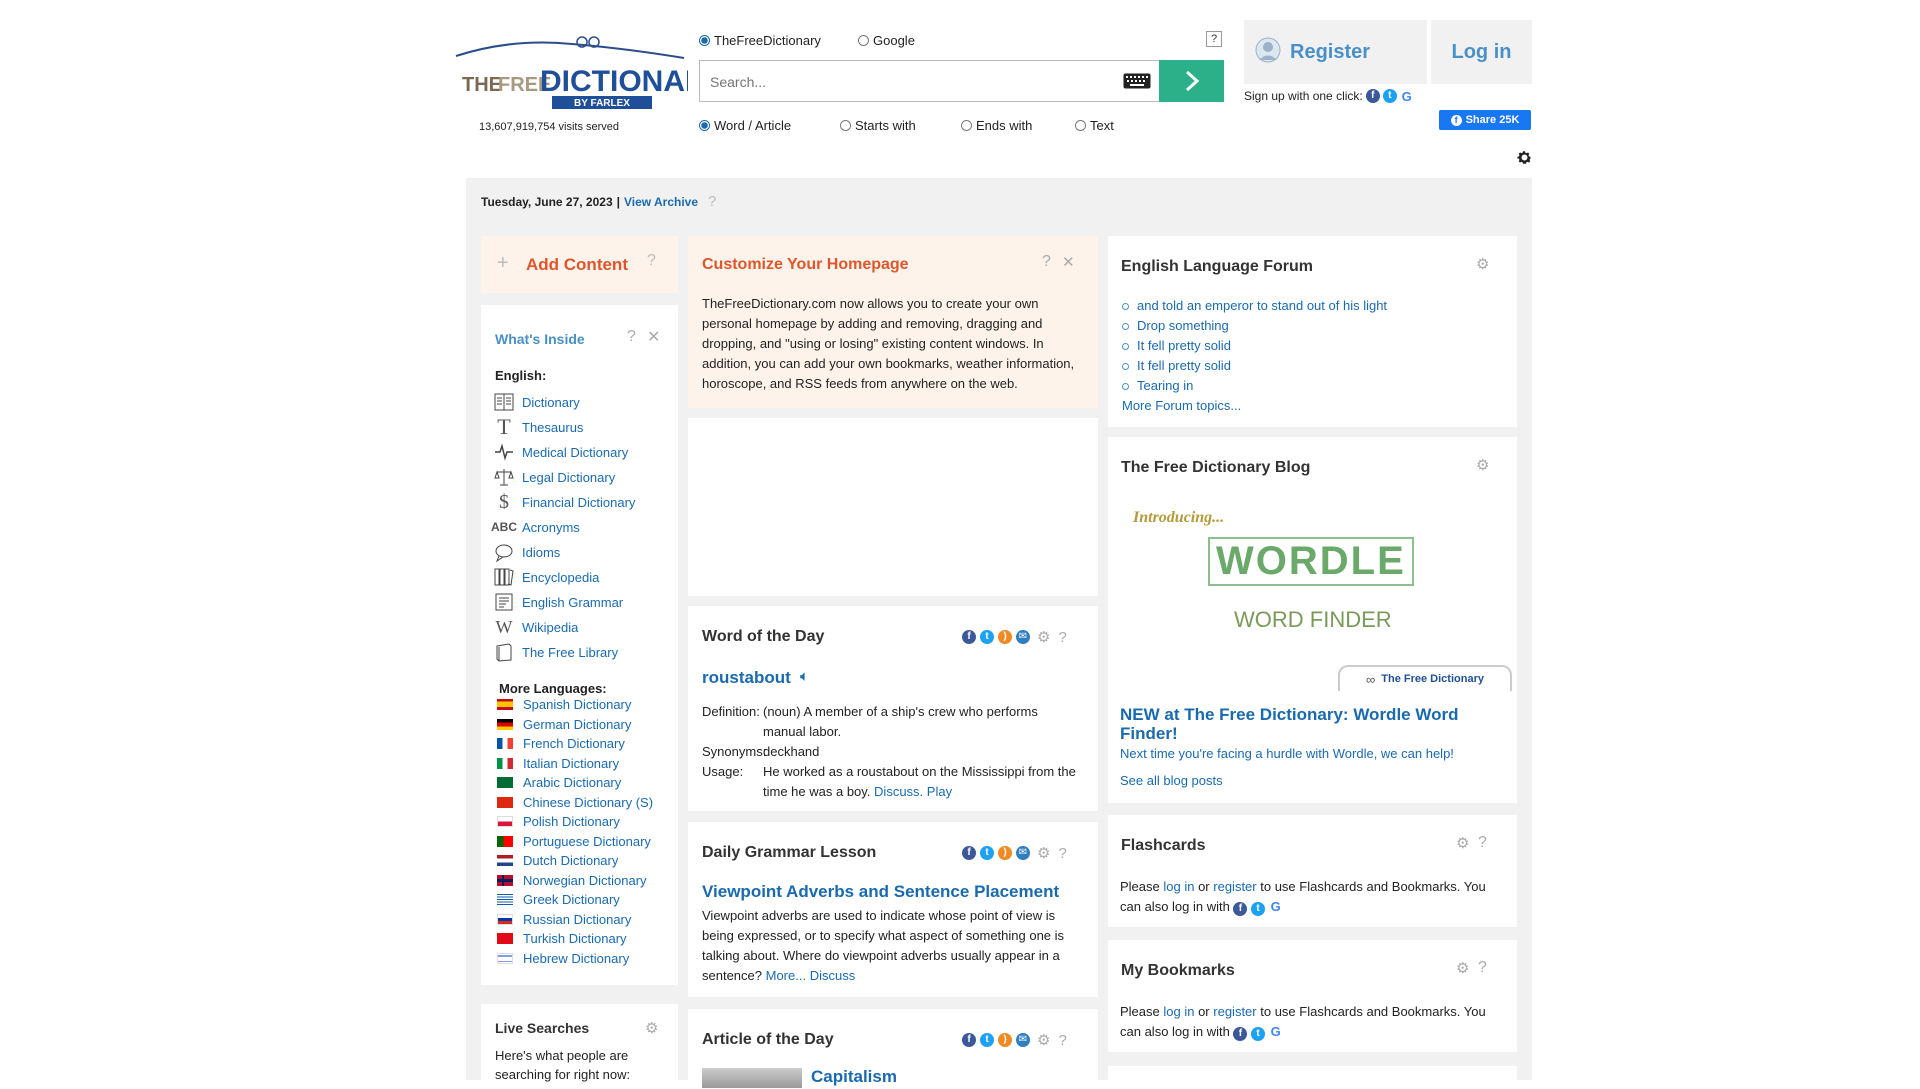 This screenshot has width=1920, height=1089. What do you see at coordinates (1481, 52) in the screenshot?
I see `login-button: Log in` at bounding box center [1481, 52].